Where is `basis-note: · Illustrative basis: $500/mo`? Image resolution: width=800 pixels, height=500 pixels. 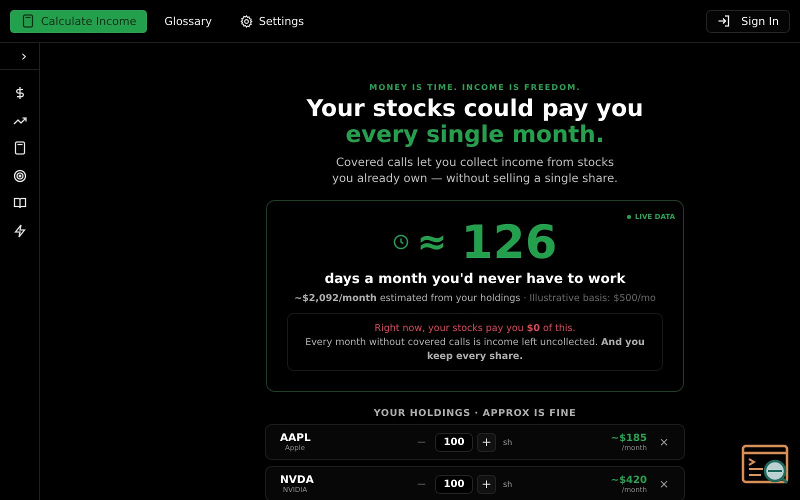
basis-note: · Illustrative basis: $500/mo is located at coordinates (589, 298).